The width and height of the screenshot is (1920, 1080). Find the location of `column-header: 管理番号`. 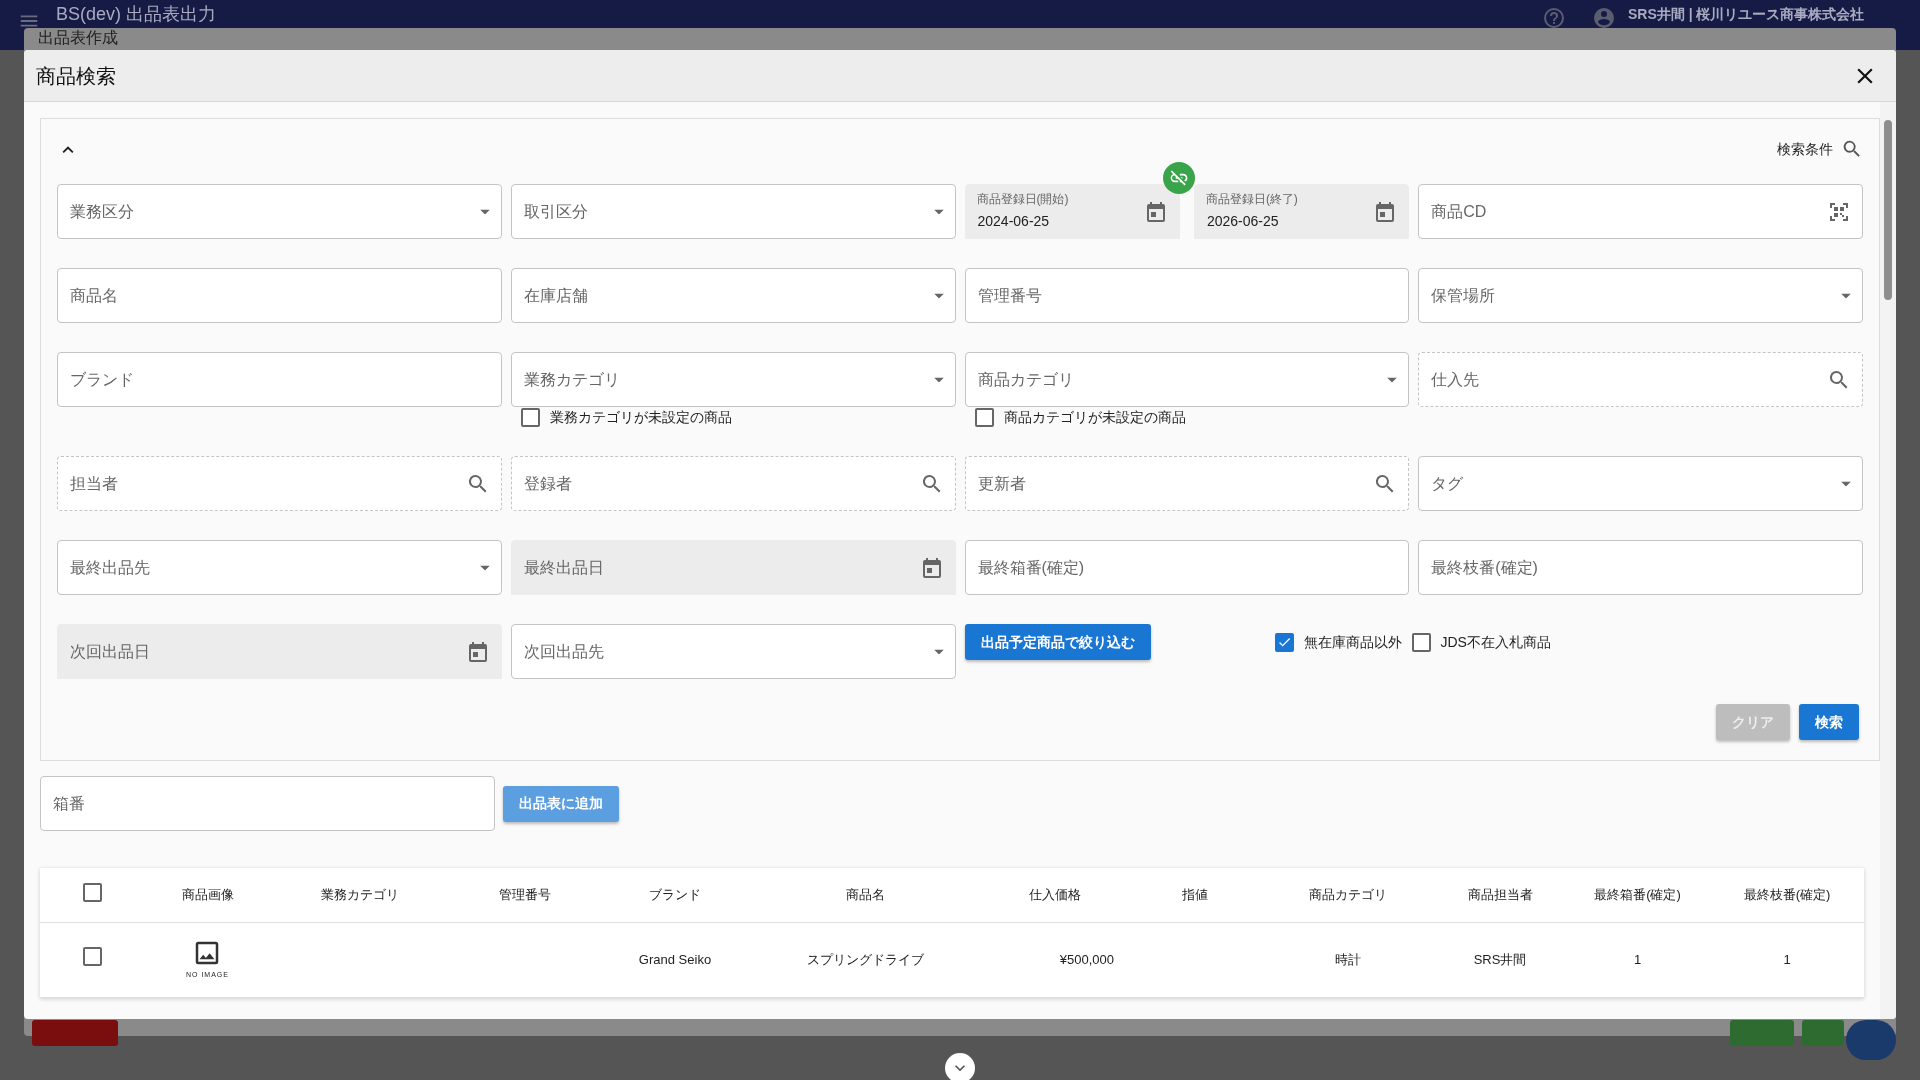

column-header: 管理番号 is located at coordinates (525, 894).